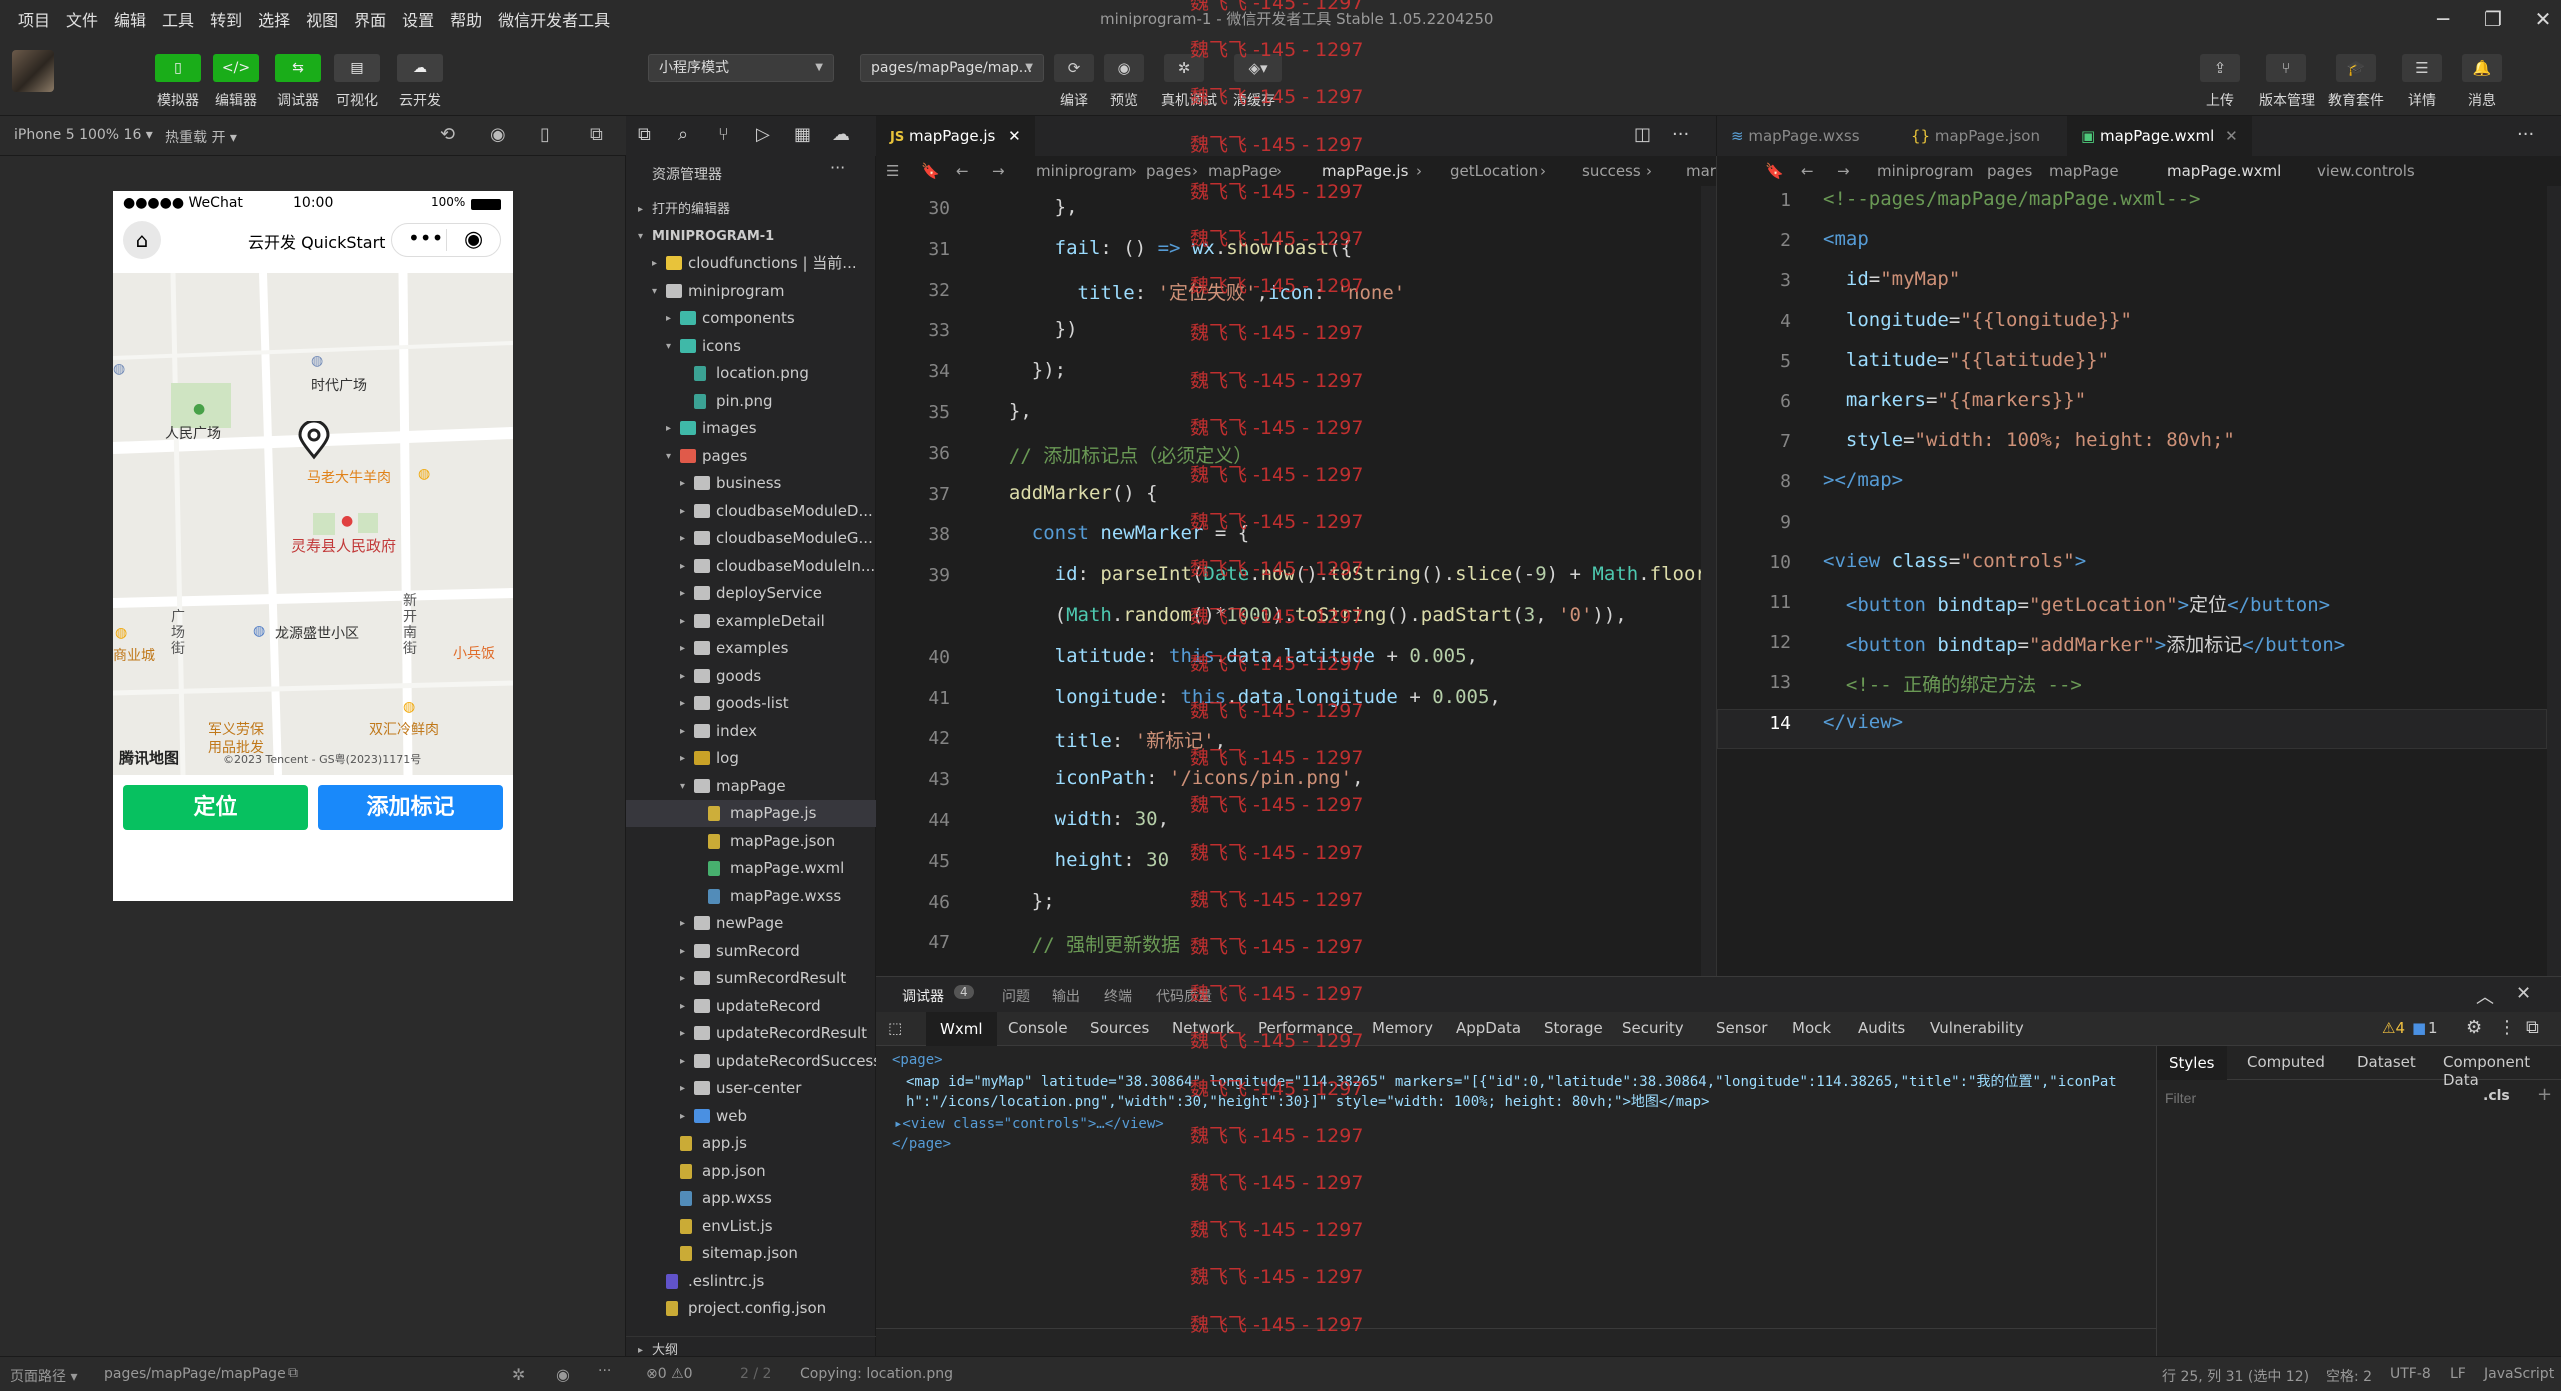 This screenshot has width=2561, height=1391. I want to click on tab-dataset: Dataset, so click(2386, 1062).